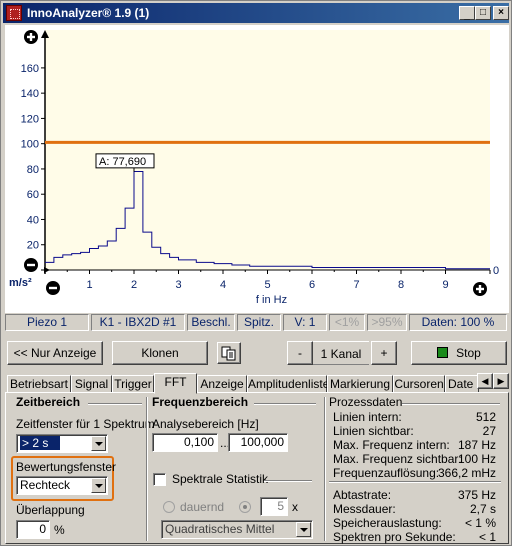  Describe the element at coordinates (205, 424) in the screenshot. I see `analysebereich-label: Analysebereich [Hz]` at that location.